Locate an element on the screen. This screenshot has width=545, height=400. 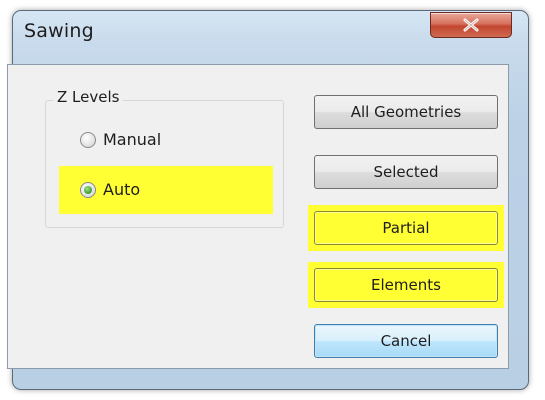
z-levels-label: Z Levels is located at coordinates (88, 97).